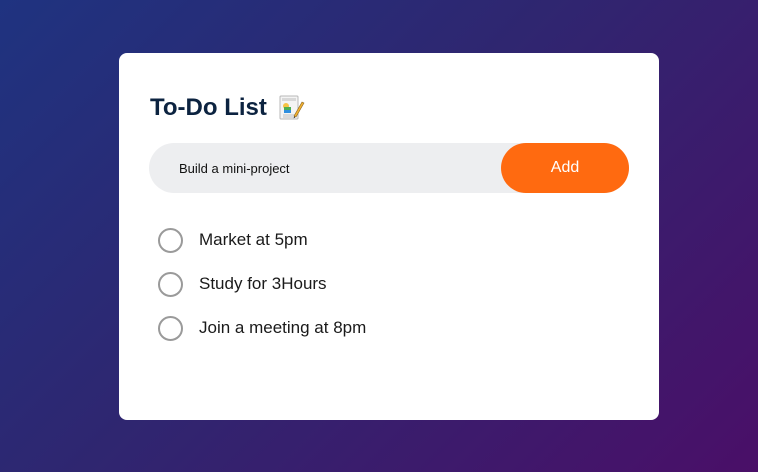 The height and width of the screenshot is (472, 758). I want to click on list-item: Market at 5pm, so click(262, 240).